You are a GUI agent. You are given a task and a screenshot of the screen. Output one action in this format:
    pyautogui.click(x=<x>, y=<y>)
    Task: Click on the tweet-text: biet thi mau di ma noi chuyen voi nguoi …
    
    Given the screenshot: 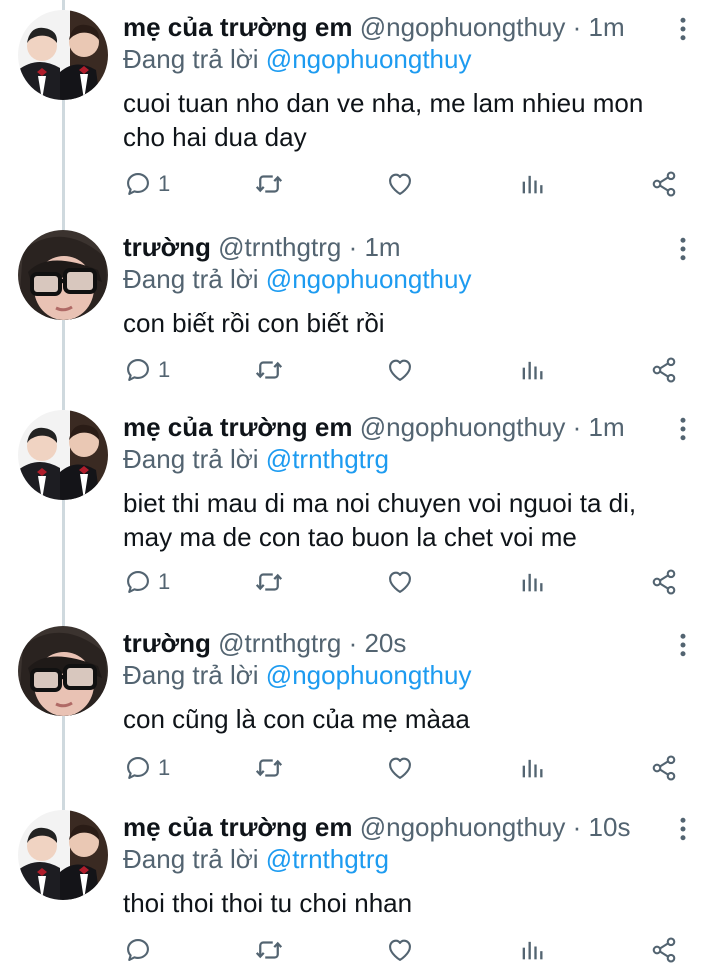 What is the action you would take?
    pyautogui.click(x=418, y=520)
    